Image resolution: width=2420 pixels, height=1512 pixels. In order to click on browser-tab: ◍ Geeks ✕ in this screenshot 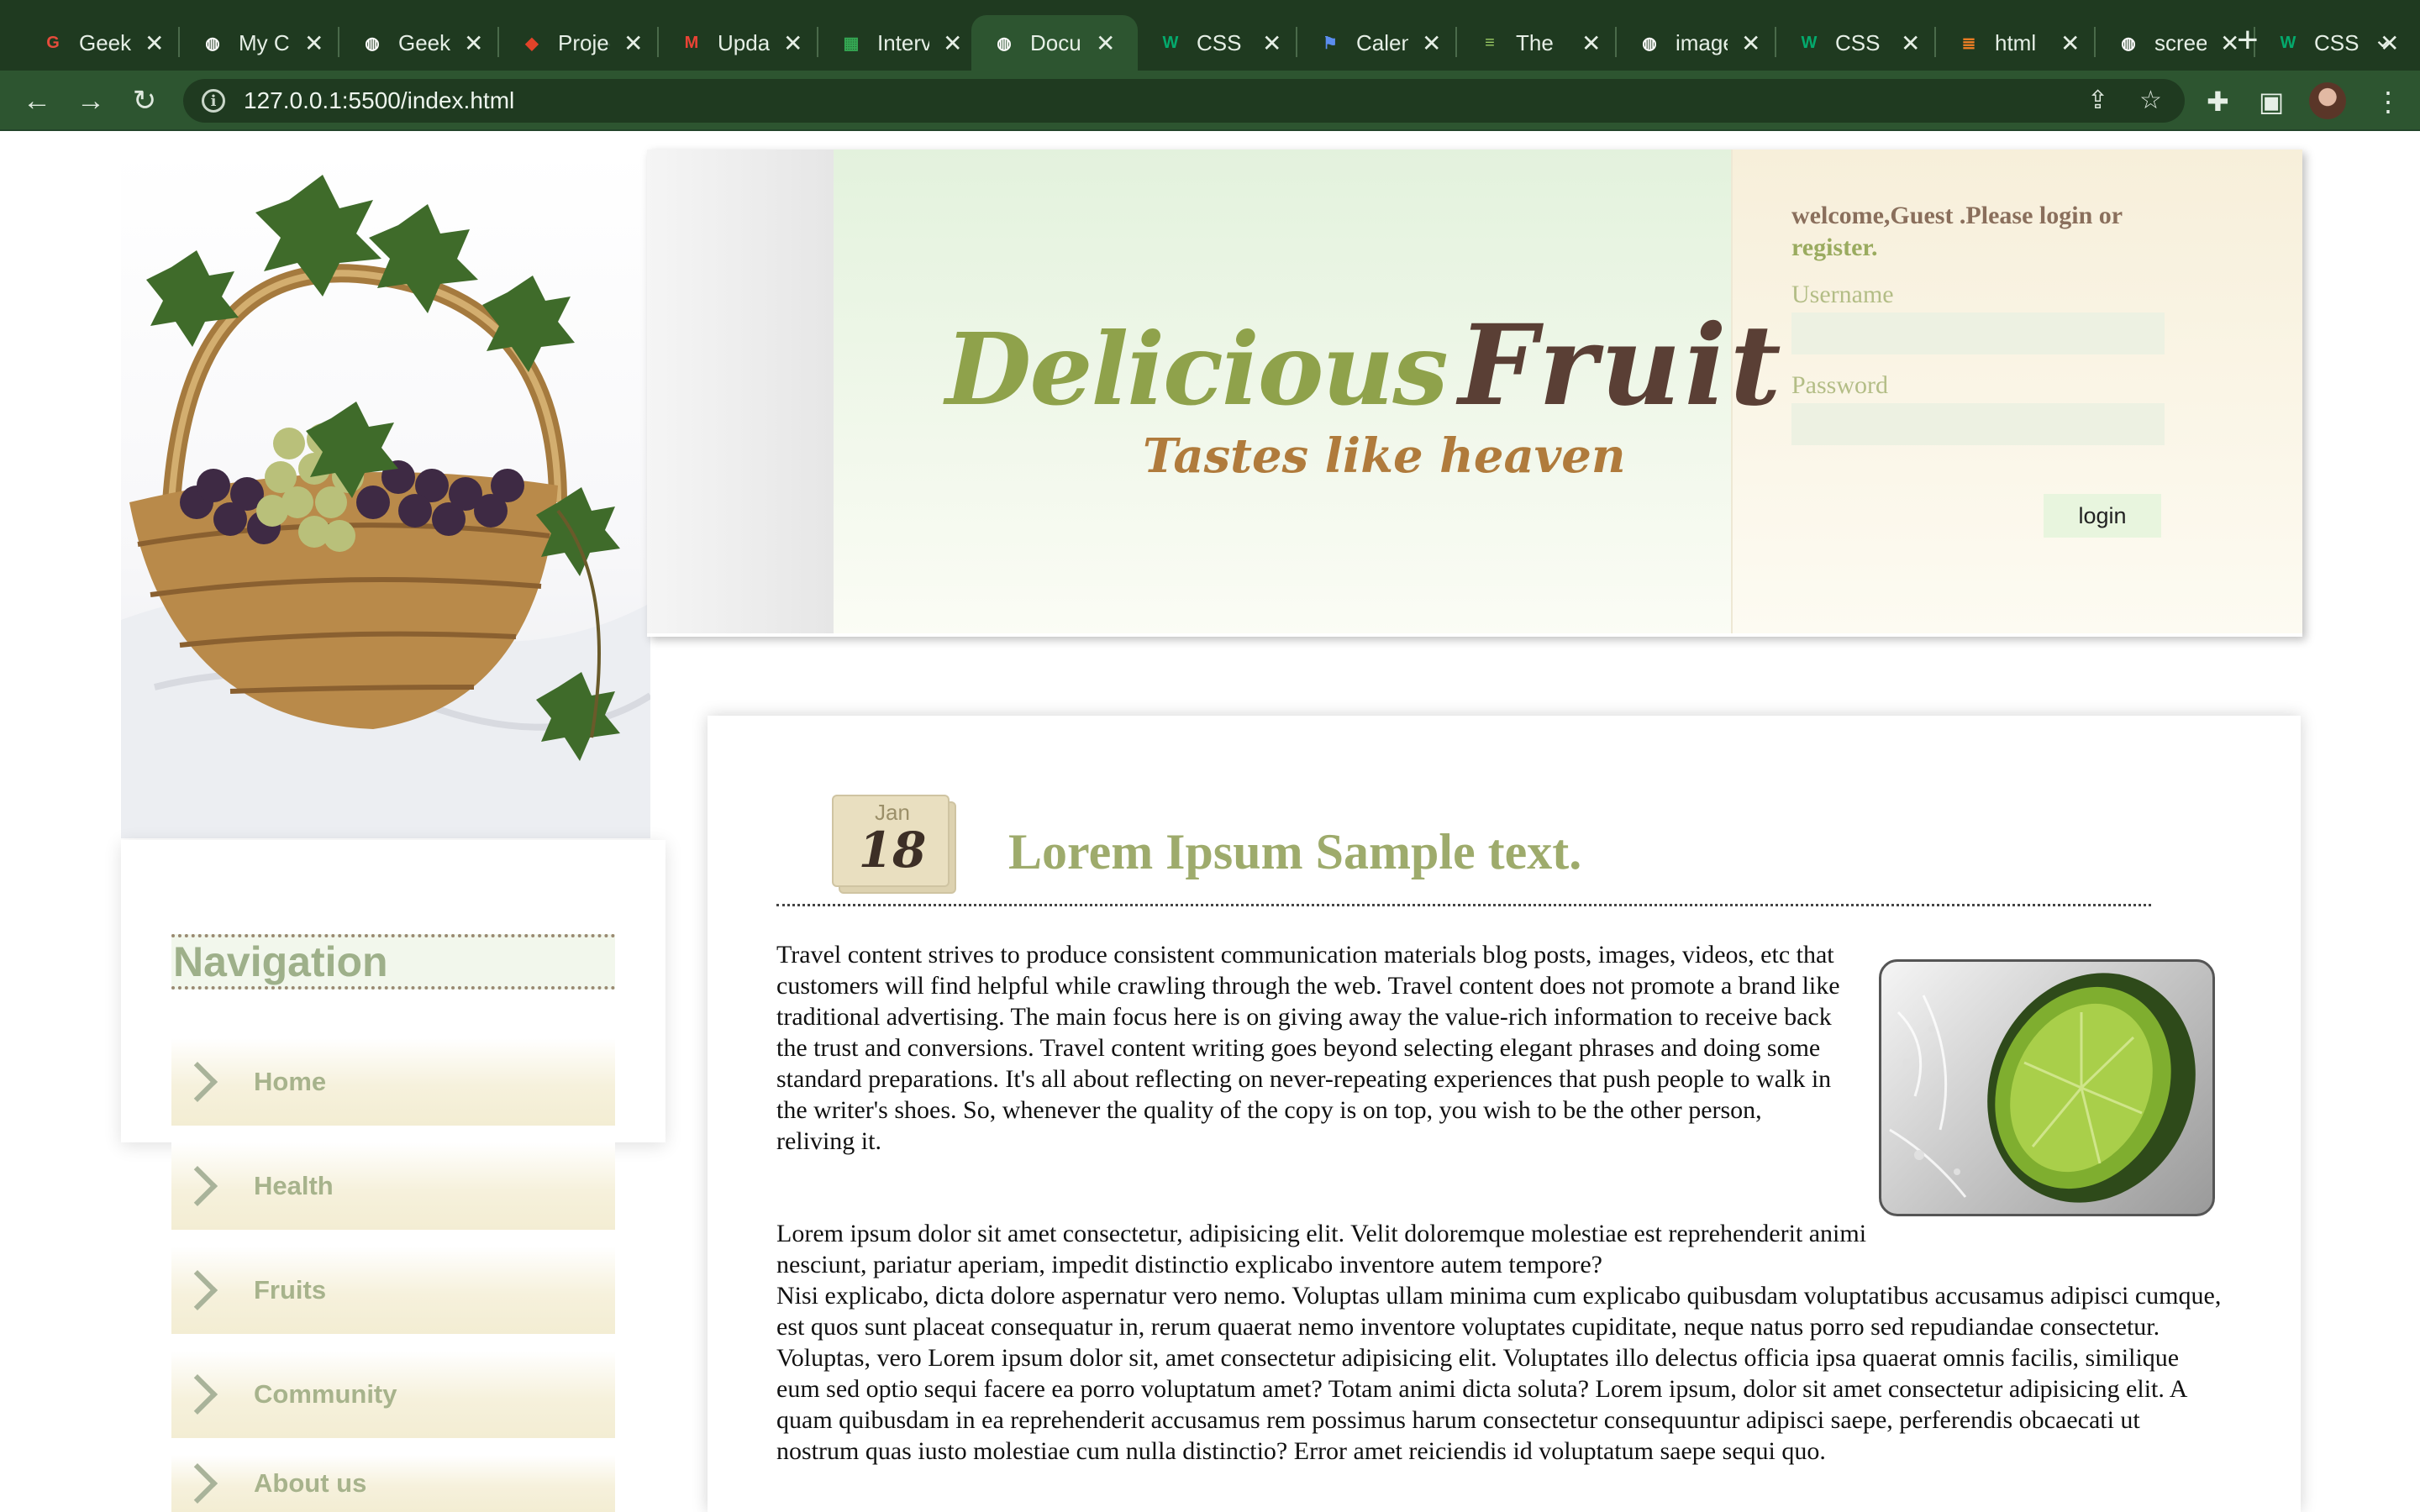, I will do `click(419, 43)`.